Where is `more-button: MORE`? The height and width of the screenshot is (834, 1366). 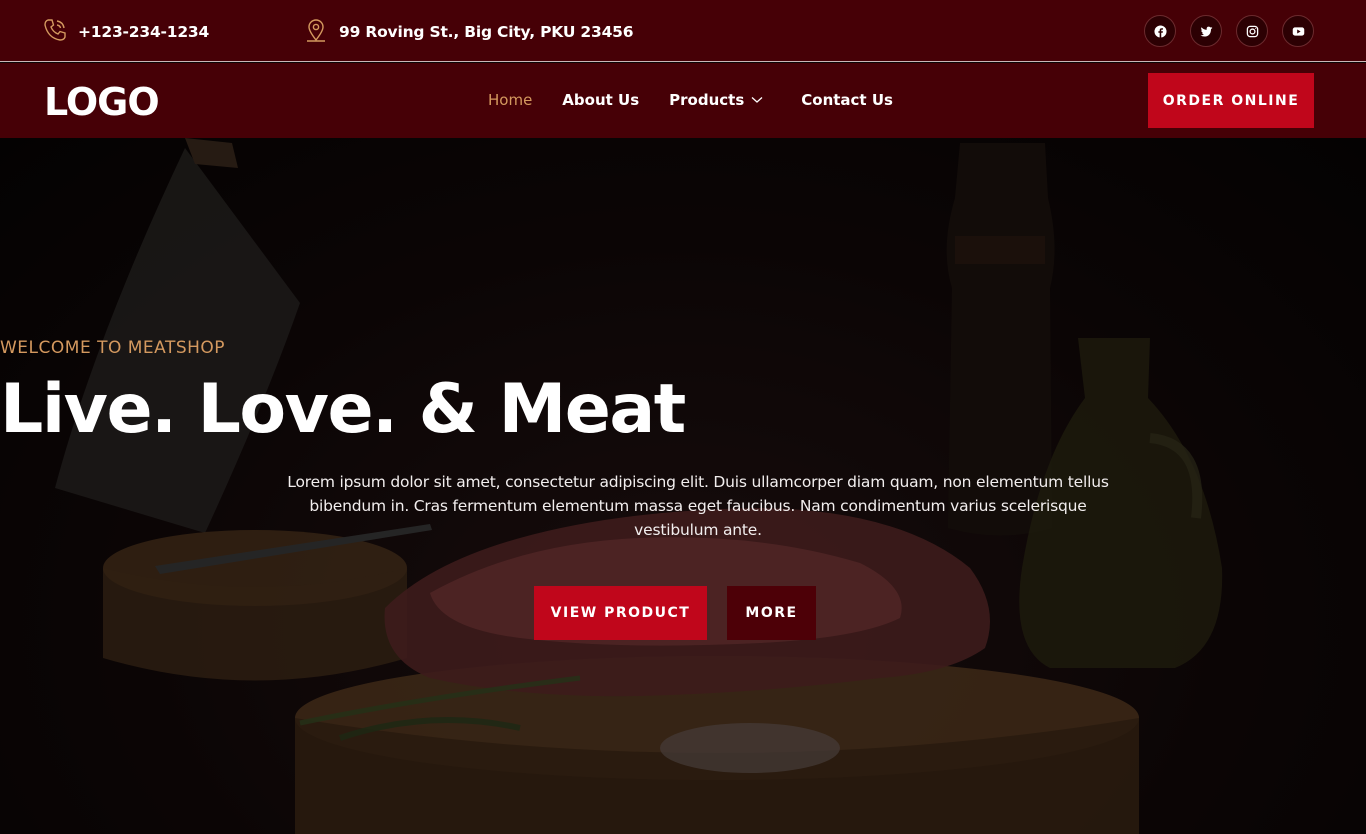
more-button: MORE is located at coordinates (771, 613).